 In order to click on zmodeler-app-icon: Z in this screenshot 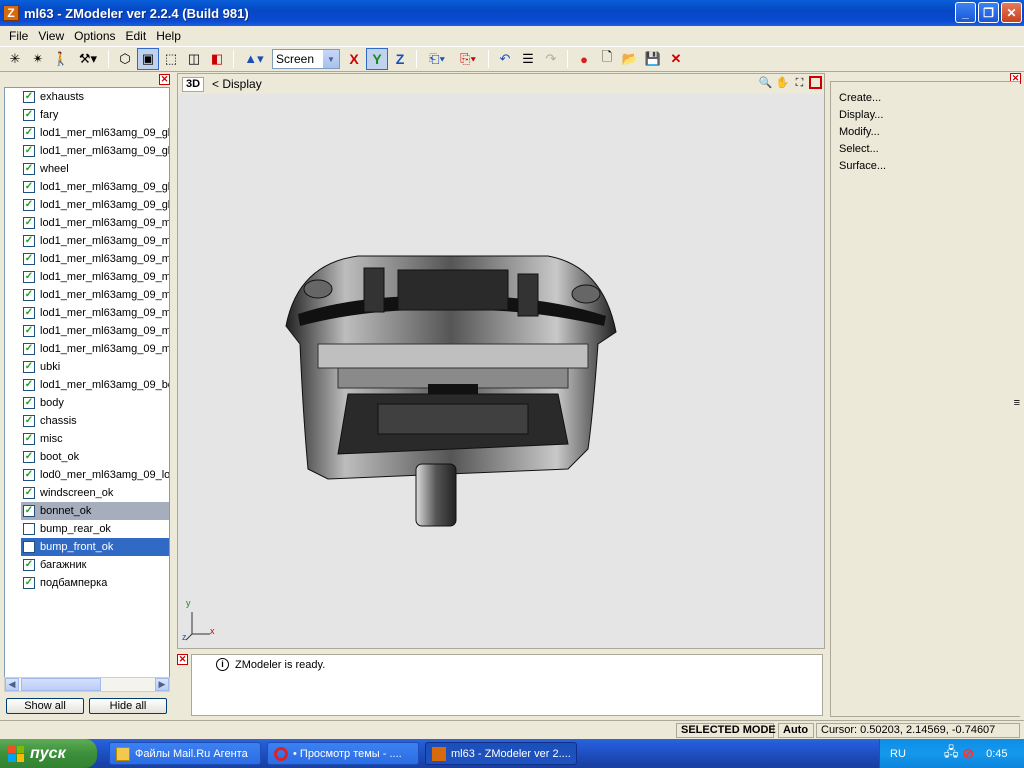, I will do `click(11, 13)`.